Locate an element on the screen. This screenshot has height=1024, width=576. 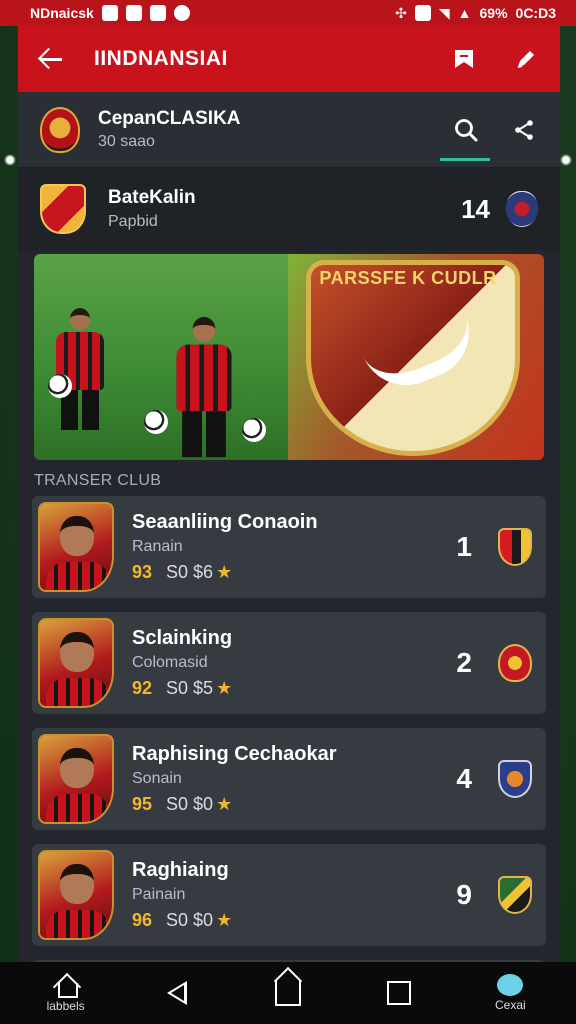
share-button is located at coordinates (524, 130).